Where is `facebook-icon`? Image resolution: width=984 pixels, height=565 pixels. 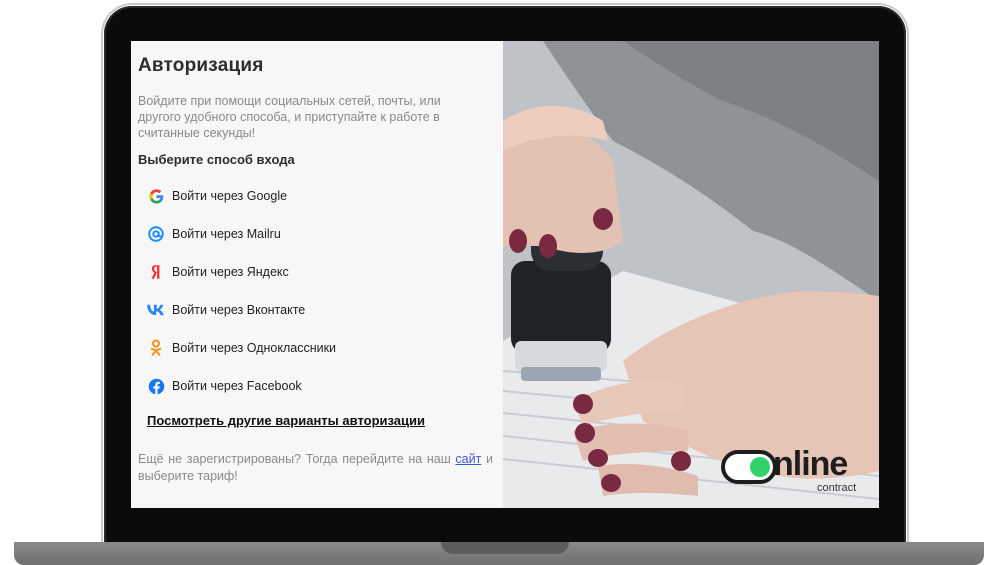
facebook-icon is located at coordinates (156, 386).